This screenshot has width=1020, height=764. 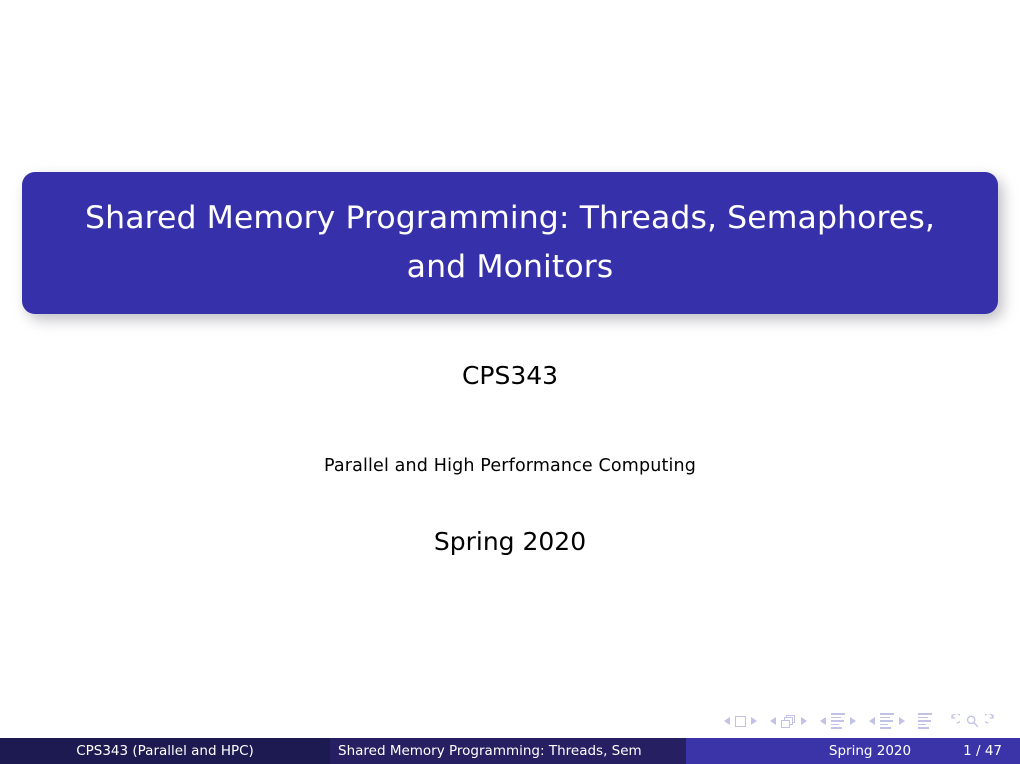 What do you see at coordinates (773, 721) in the screenshot?
I see `frame-previous-icon` at bounding box center [773, 721].